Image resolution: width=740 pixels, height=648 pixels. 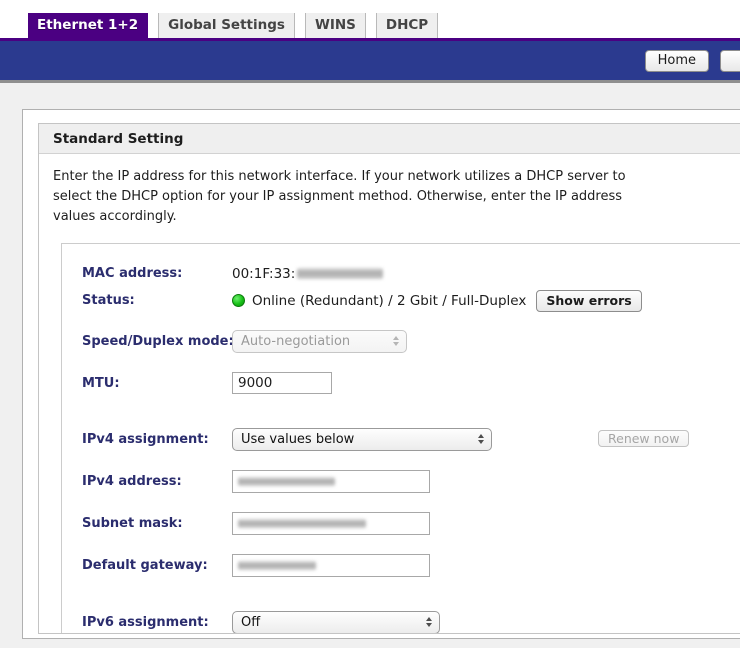 I want to click on page-title: Standard Setting, so click(x=118, y=139).